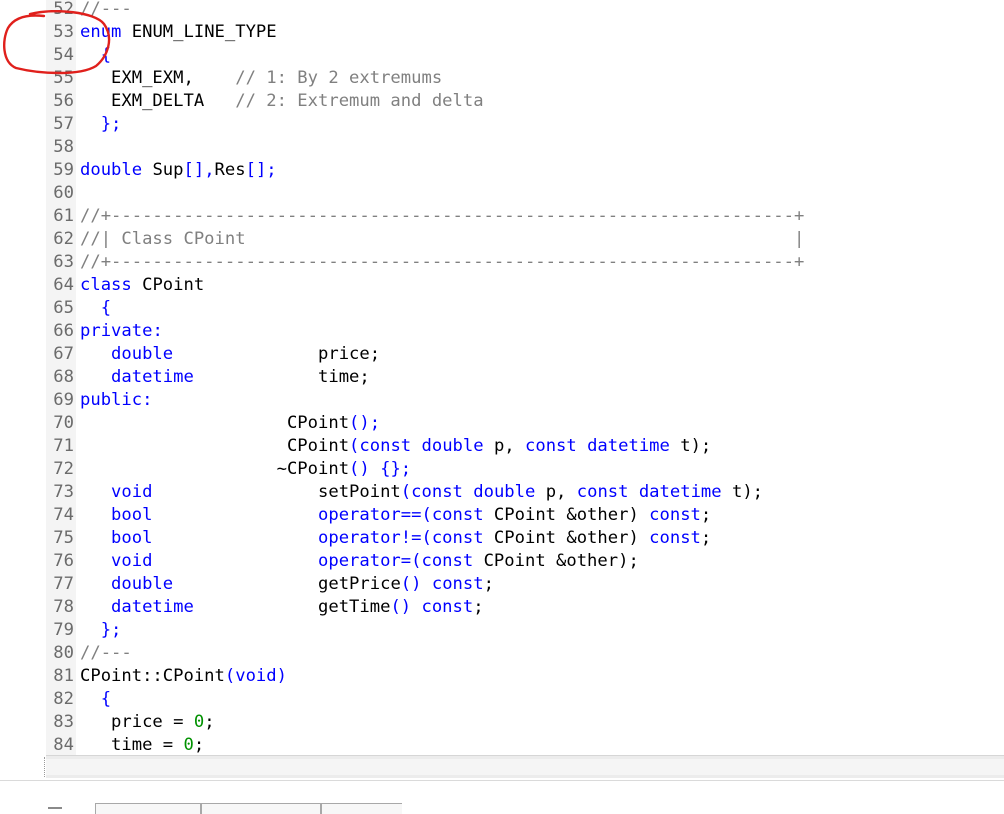  What do you see at coordinates (742, 492) in the screenshot?
I see `code-token: t);` at bounding box center [742, 492].